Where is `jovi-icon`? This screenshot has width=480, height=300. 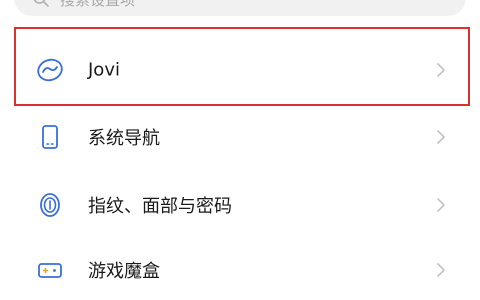
jovi-icon is located at coordinates (50, 70).